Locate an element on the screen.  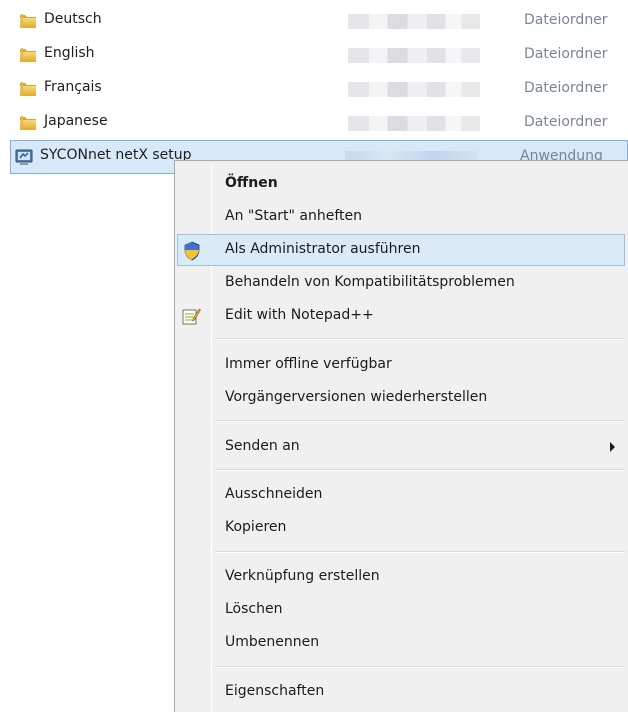
notepad-plus-plus-icon is located at coordinates (191, 316).